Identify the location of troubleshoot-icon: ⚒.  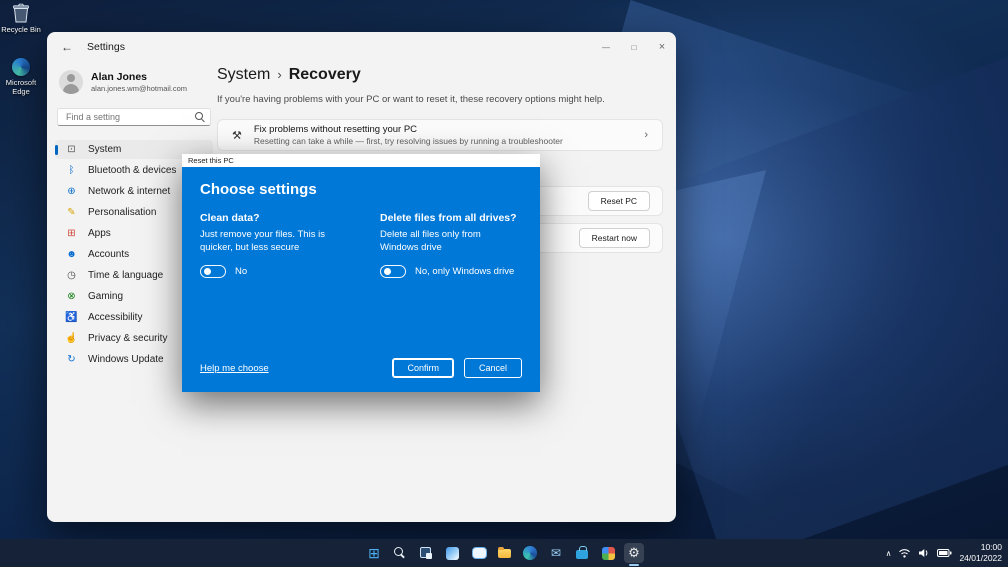
(237, 135).